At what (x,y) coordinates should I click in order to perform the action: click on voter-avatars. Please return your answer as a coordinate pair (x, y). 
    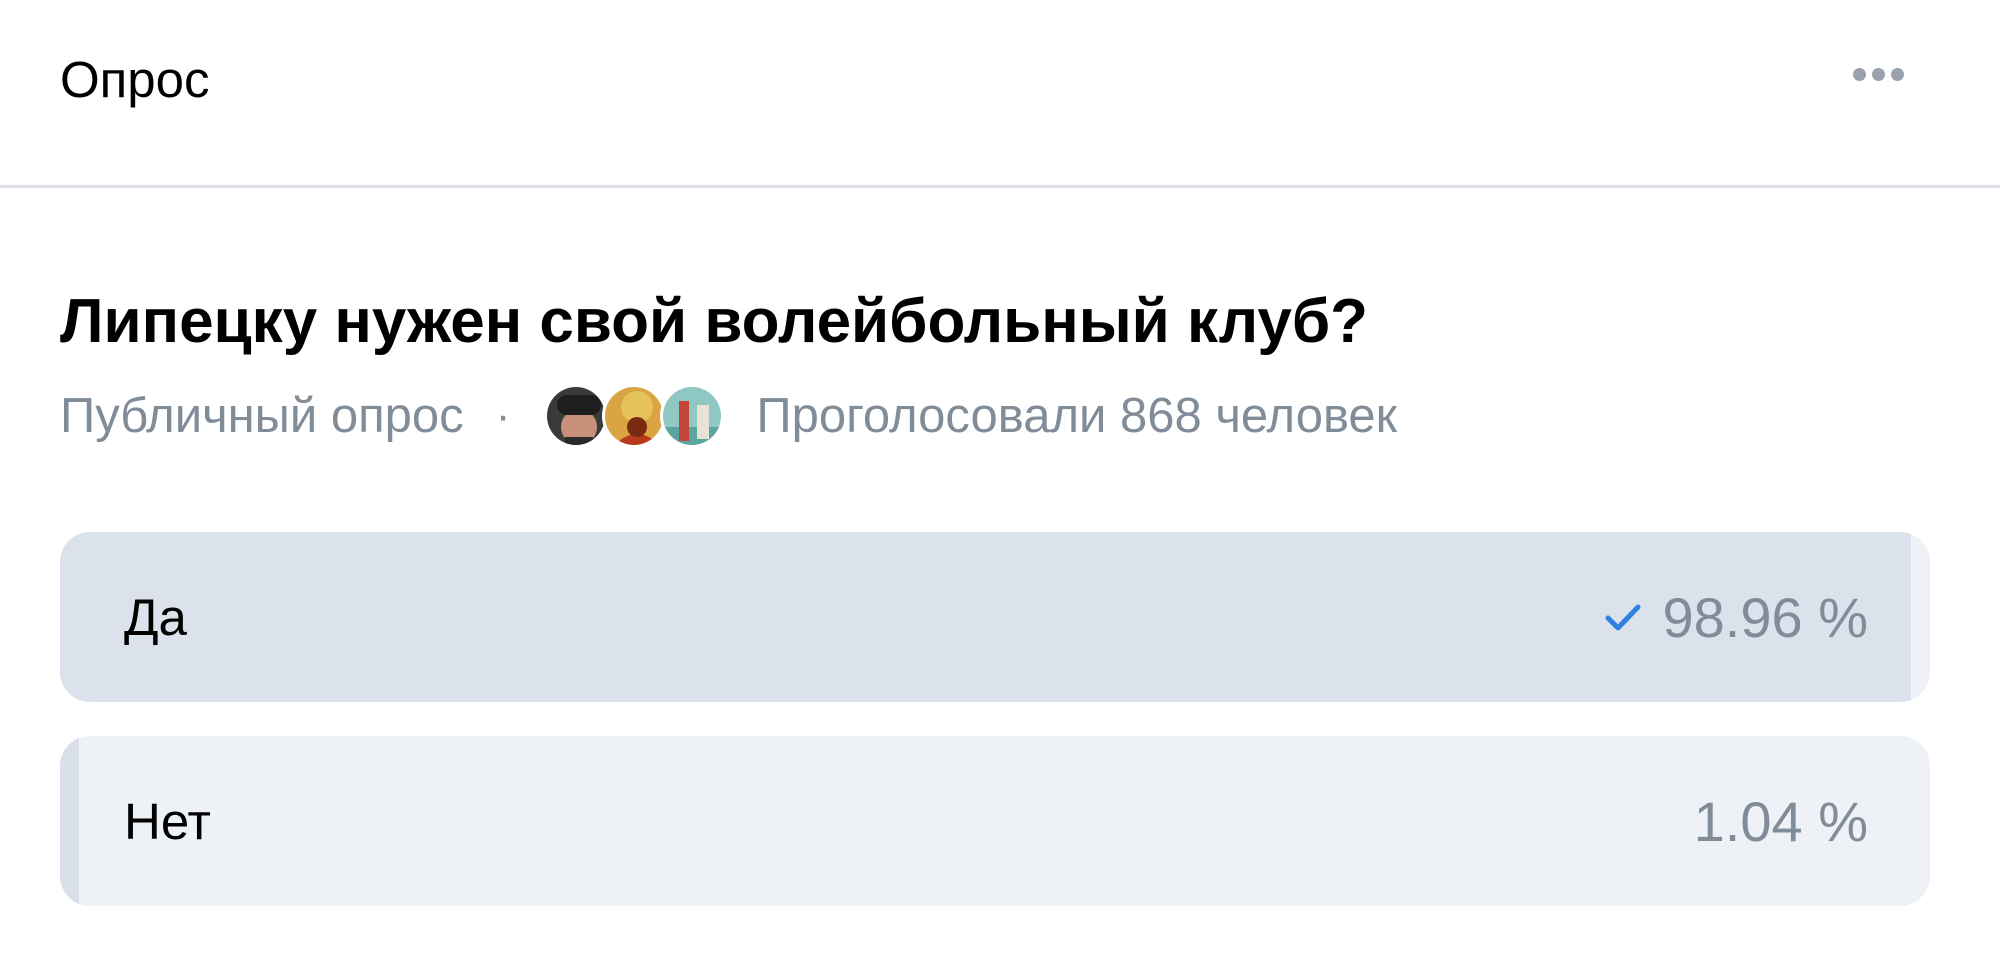
    Looking at the image, I should click on (634, 416).